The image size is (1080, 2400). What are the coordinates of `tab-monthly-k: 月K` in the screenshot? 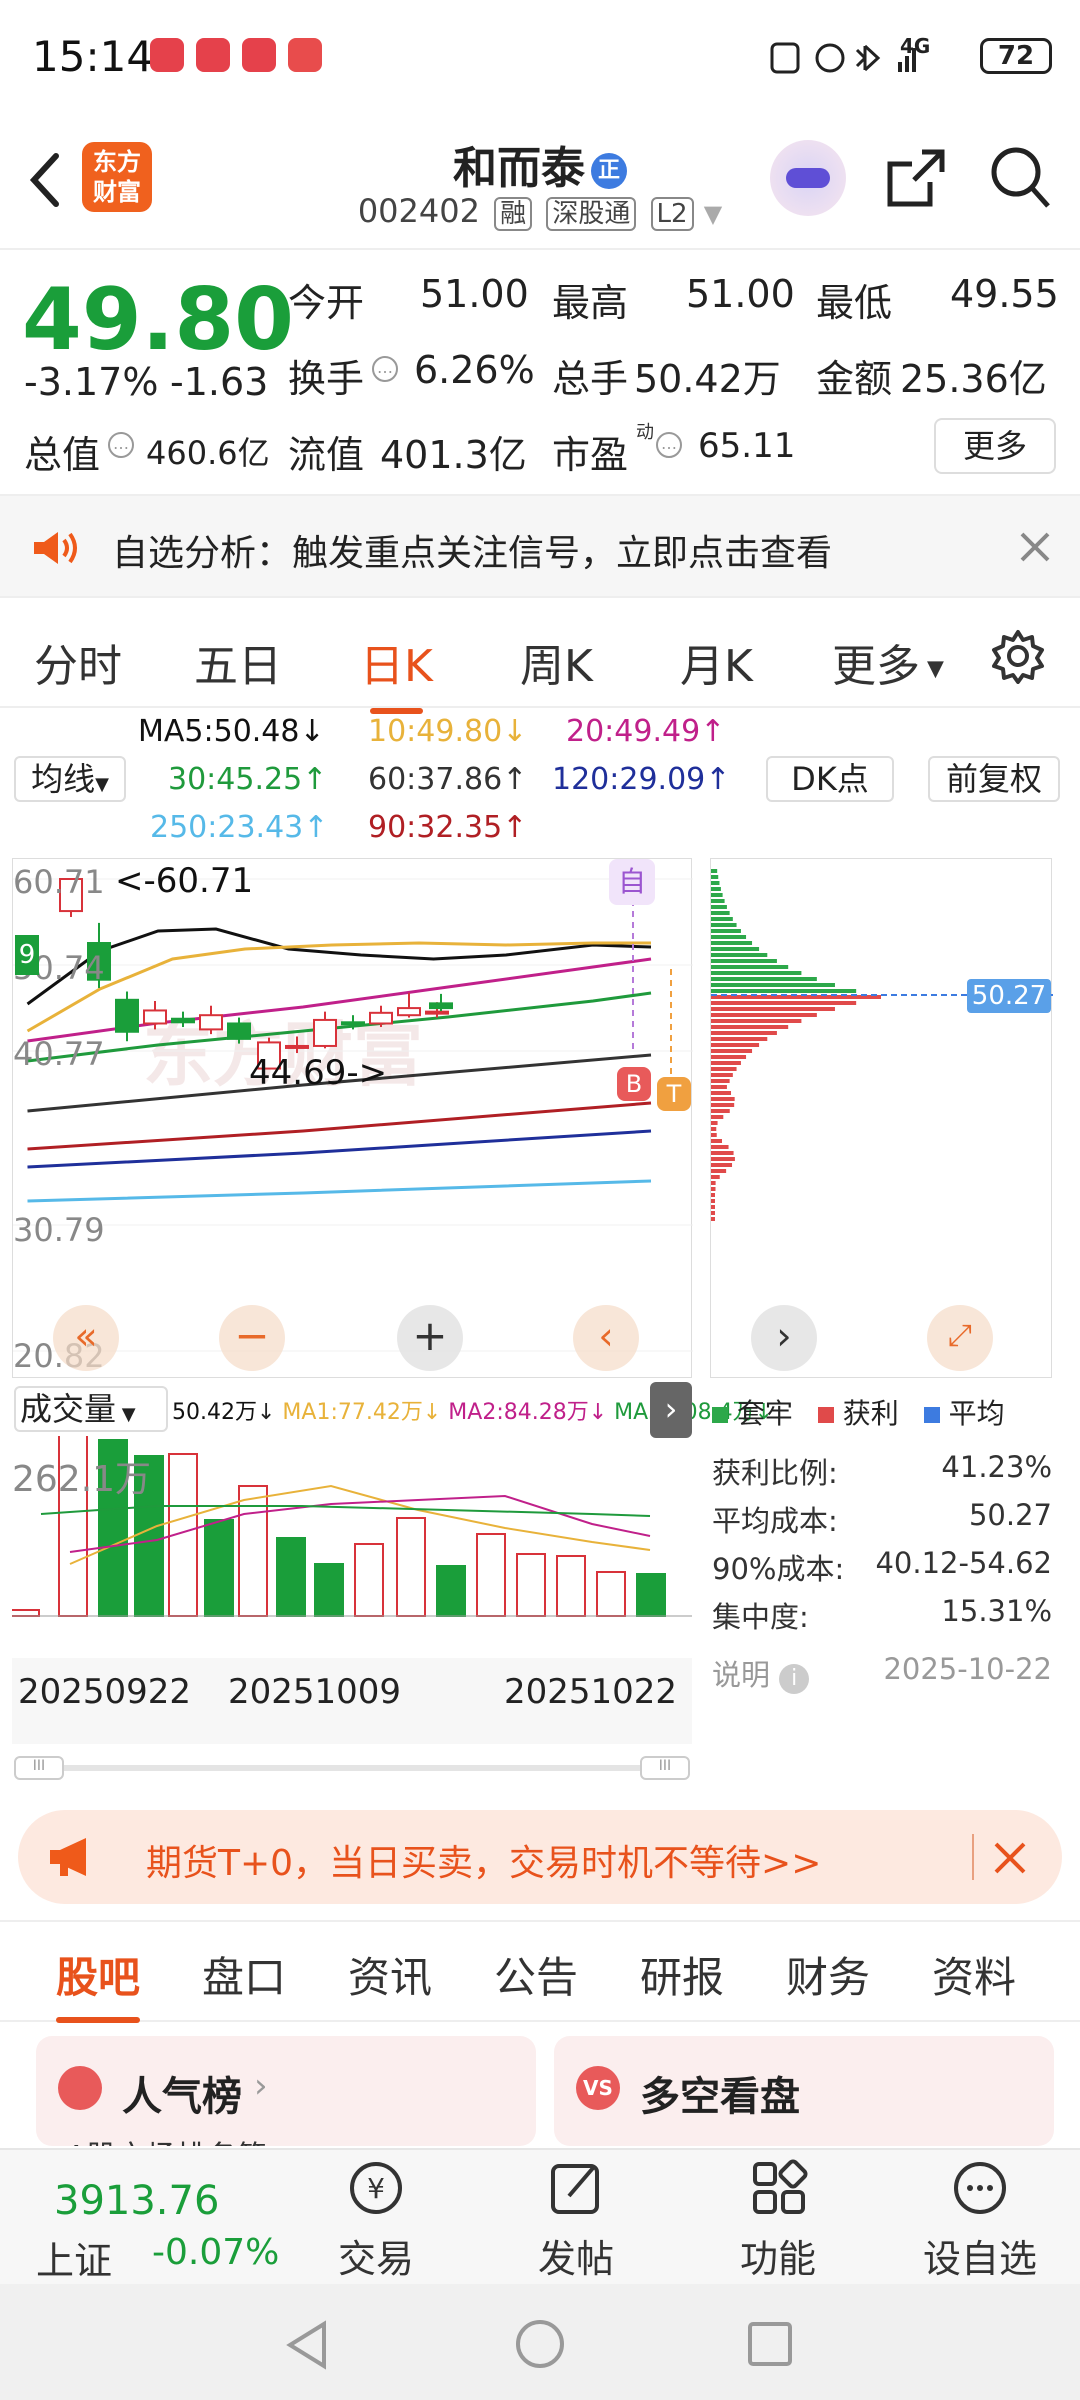 It's located at (716, 662).